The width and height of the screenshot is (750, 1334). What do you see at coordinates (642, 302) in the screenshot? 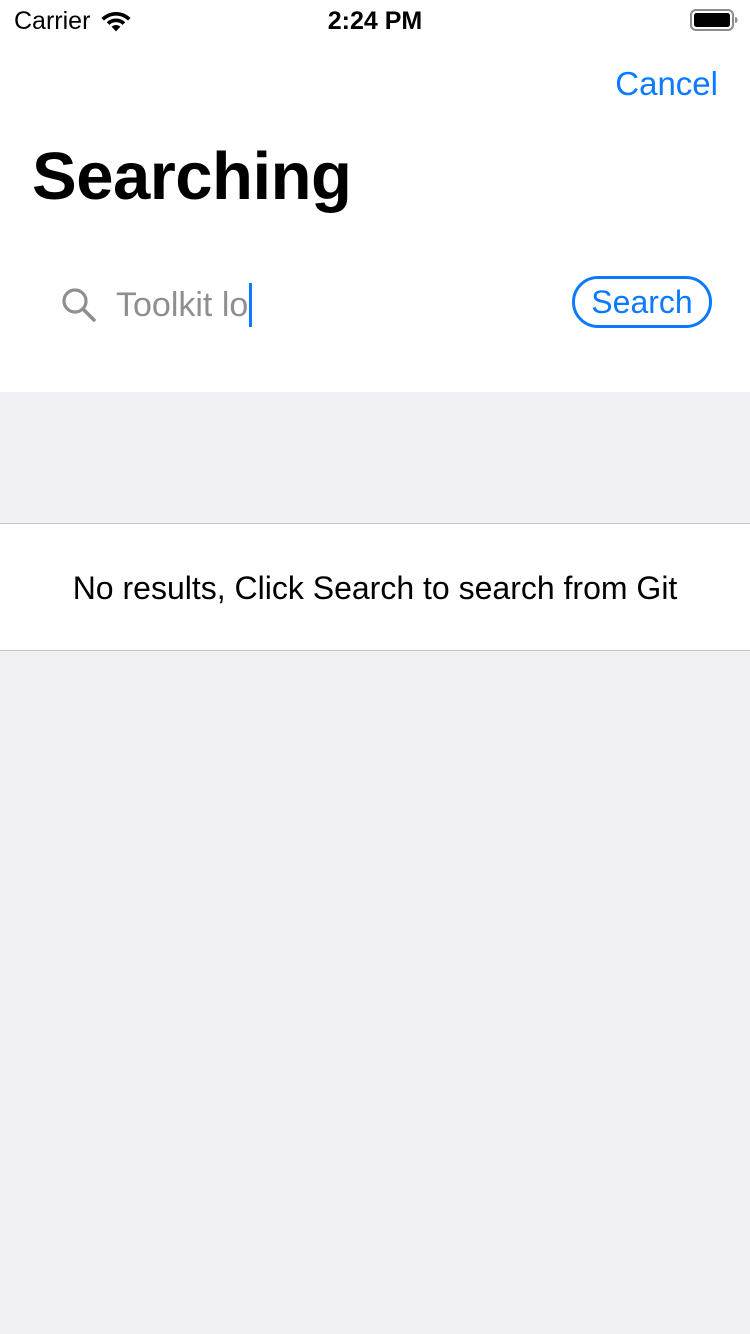
I see `search-button: Search` at bounding box center [642, 302].